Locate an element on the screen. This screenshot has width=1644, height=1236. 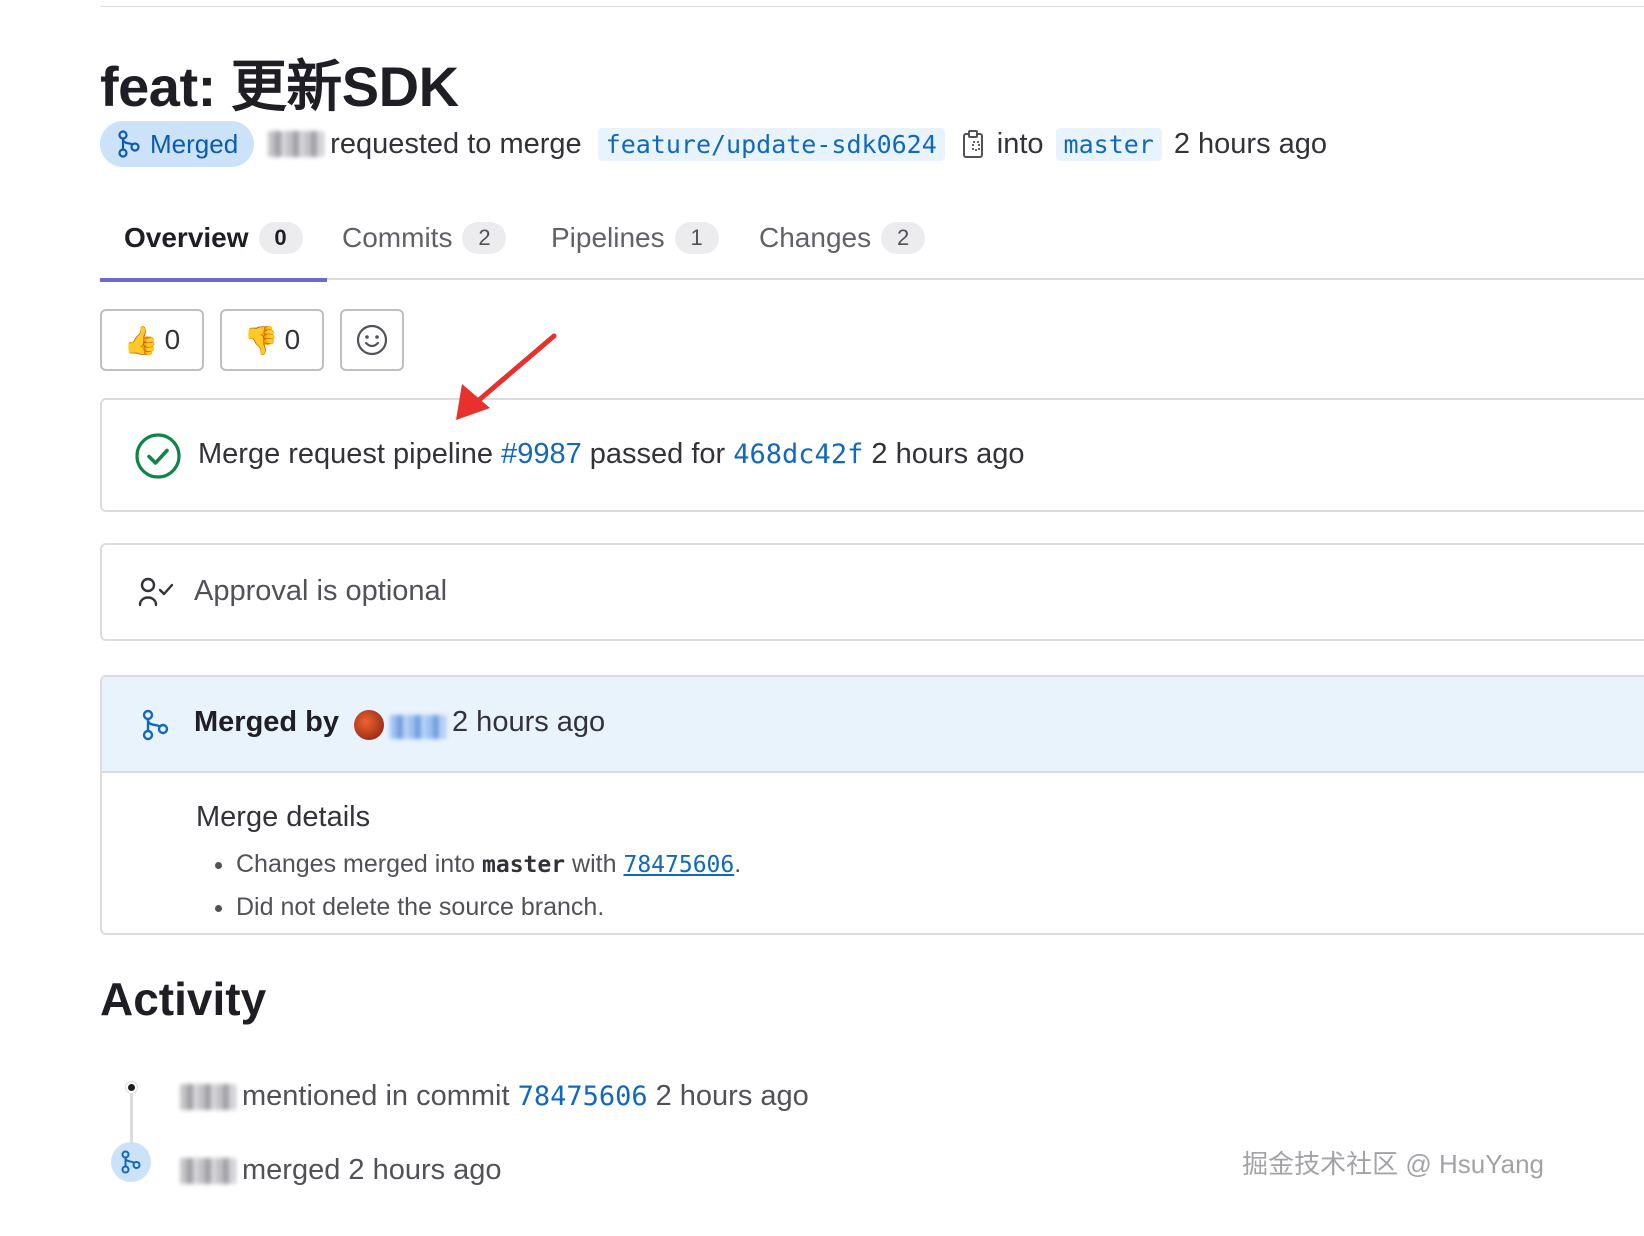
pipeline-time: 2 hours ago is located at coordinates (948, 454).